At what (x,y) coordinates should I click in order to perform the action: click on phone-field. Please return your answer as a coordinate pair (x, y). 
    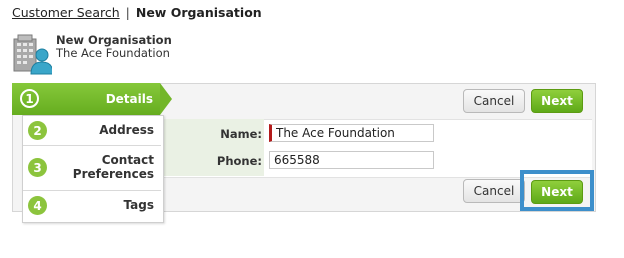
    Looking at the image, I should click on (351, 160).